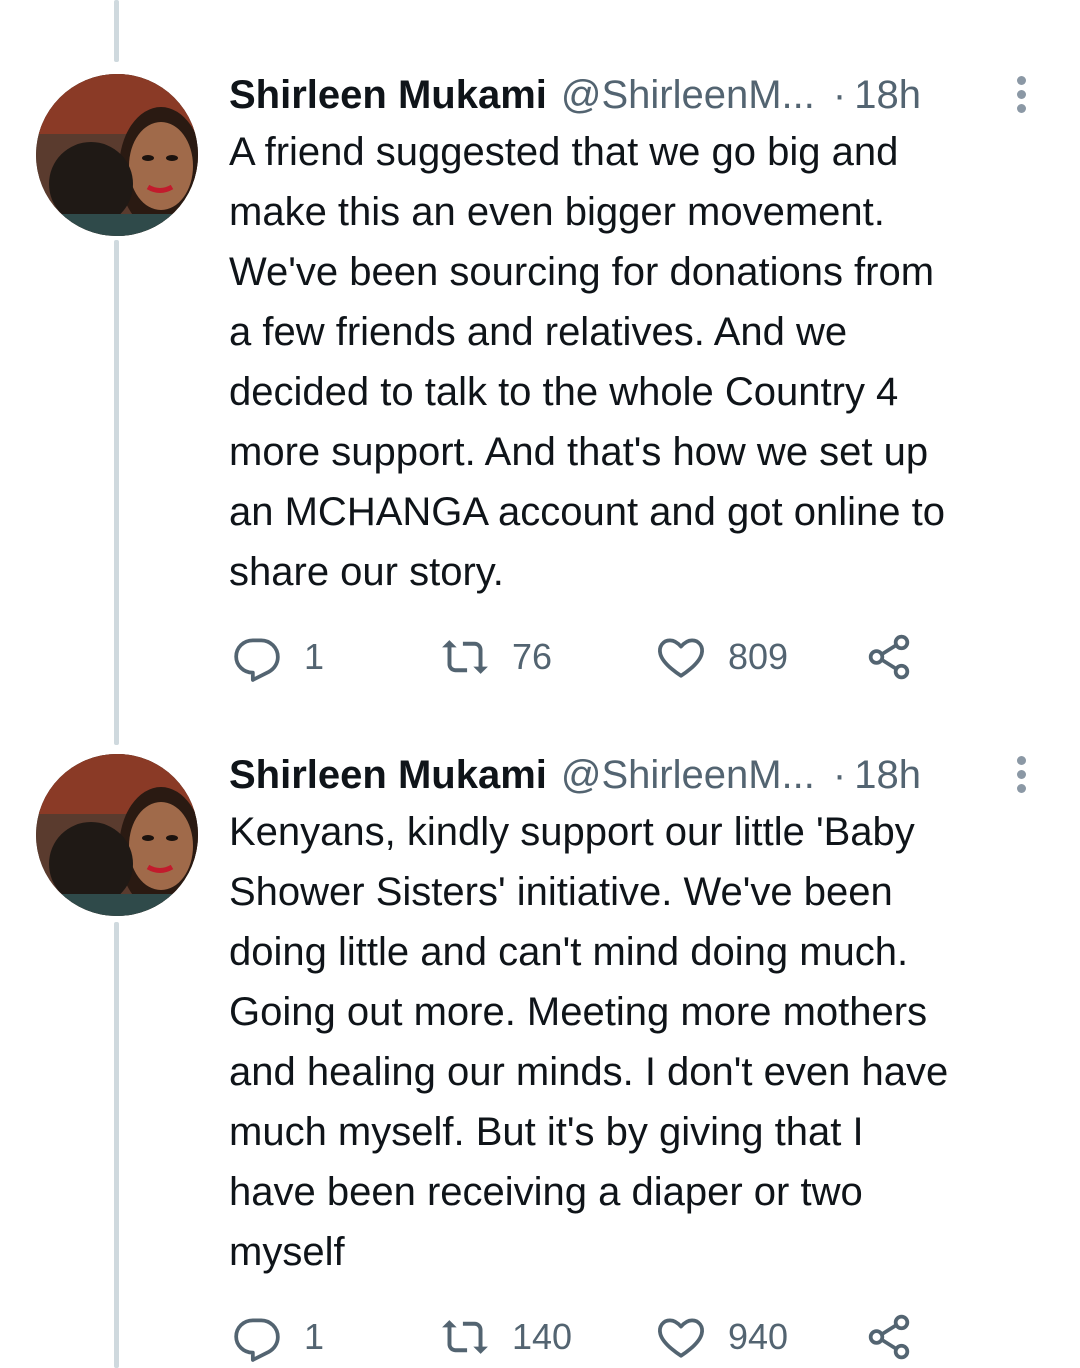 This screenshot has width=1080, height=1368. What do you see at coordinates (582, 657) in the screenshot?
I see `tweet-actions: 1 76 809` at bounding box center [582, 657].